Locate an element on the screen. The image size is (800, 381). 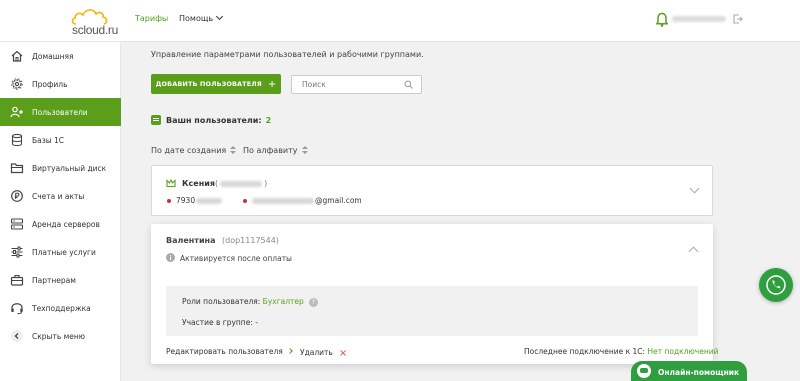
briefcase-icon is located at coordinates (17, 280).